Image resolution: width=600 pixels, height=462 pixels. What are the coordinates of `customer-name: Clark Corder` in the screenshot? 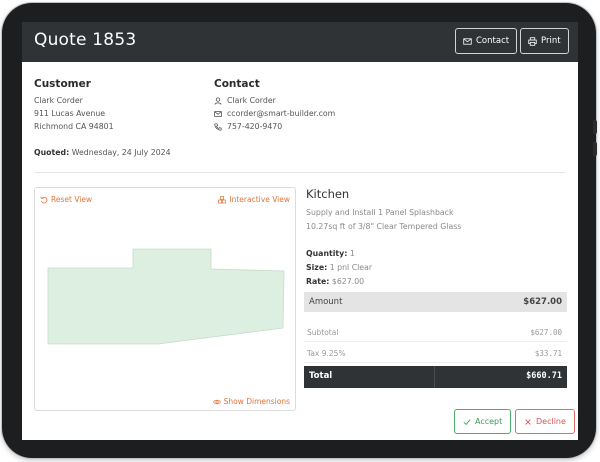 It's located at (58, 100).